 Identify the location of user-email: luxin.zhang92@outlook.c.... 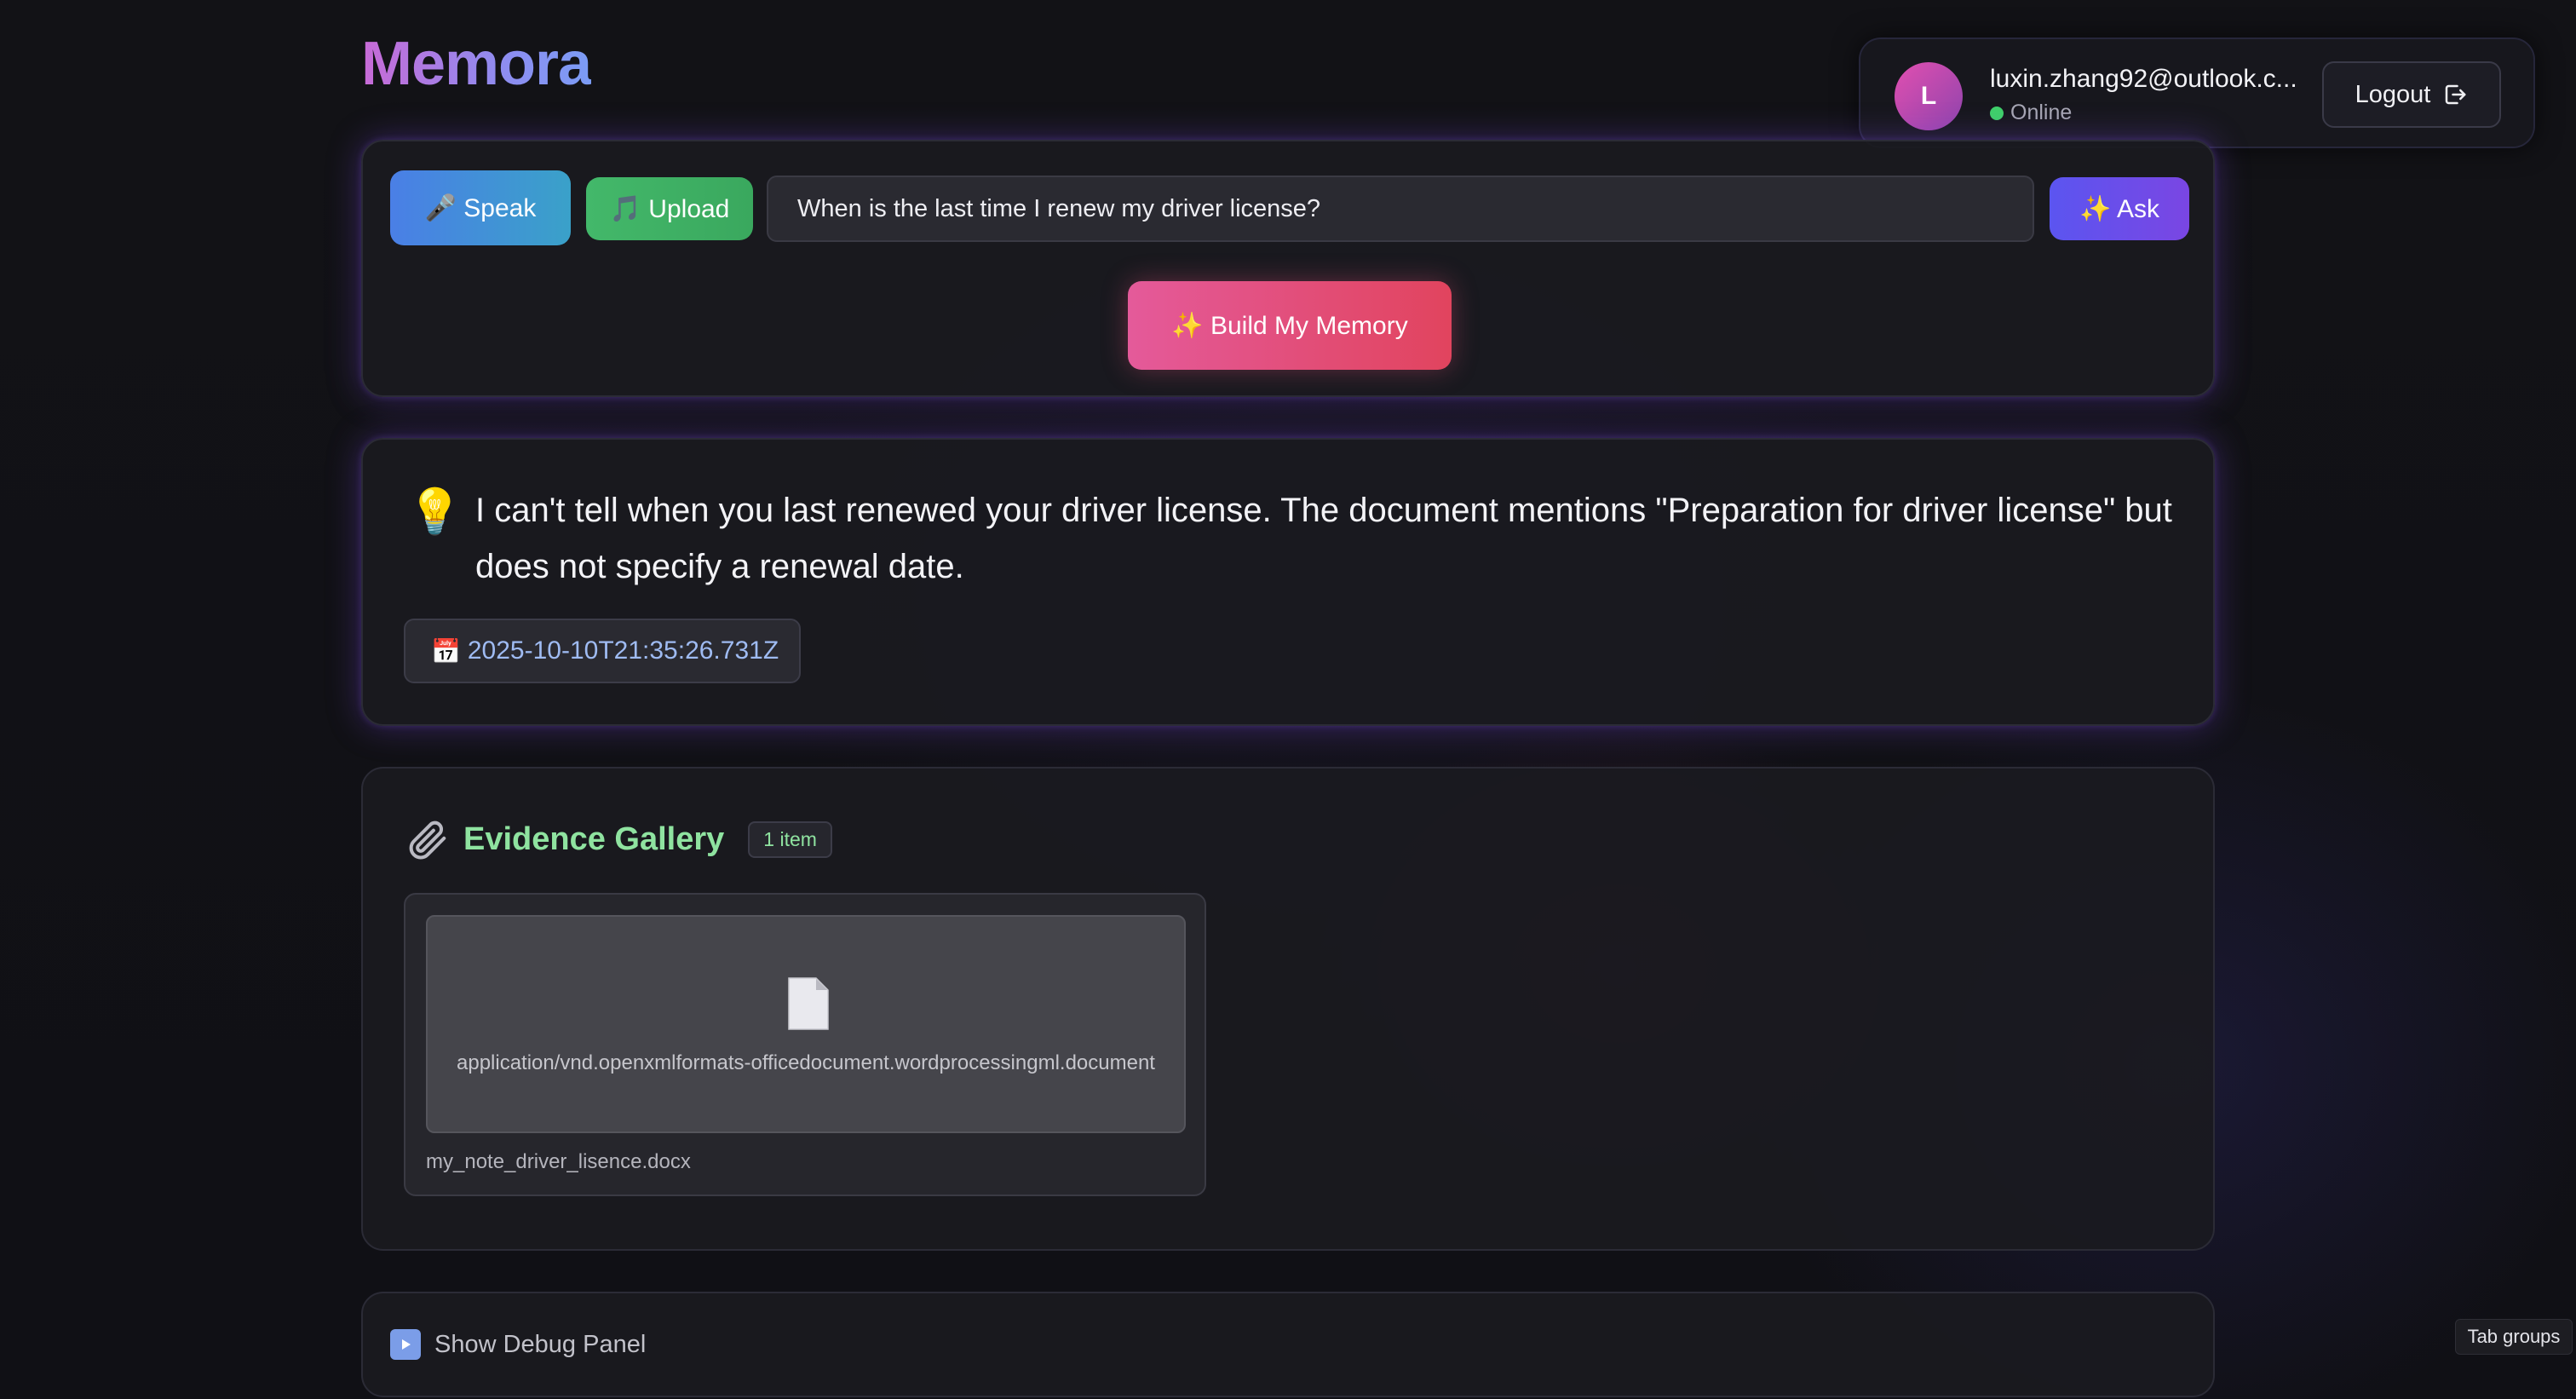
(2144, 79).